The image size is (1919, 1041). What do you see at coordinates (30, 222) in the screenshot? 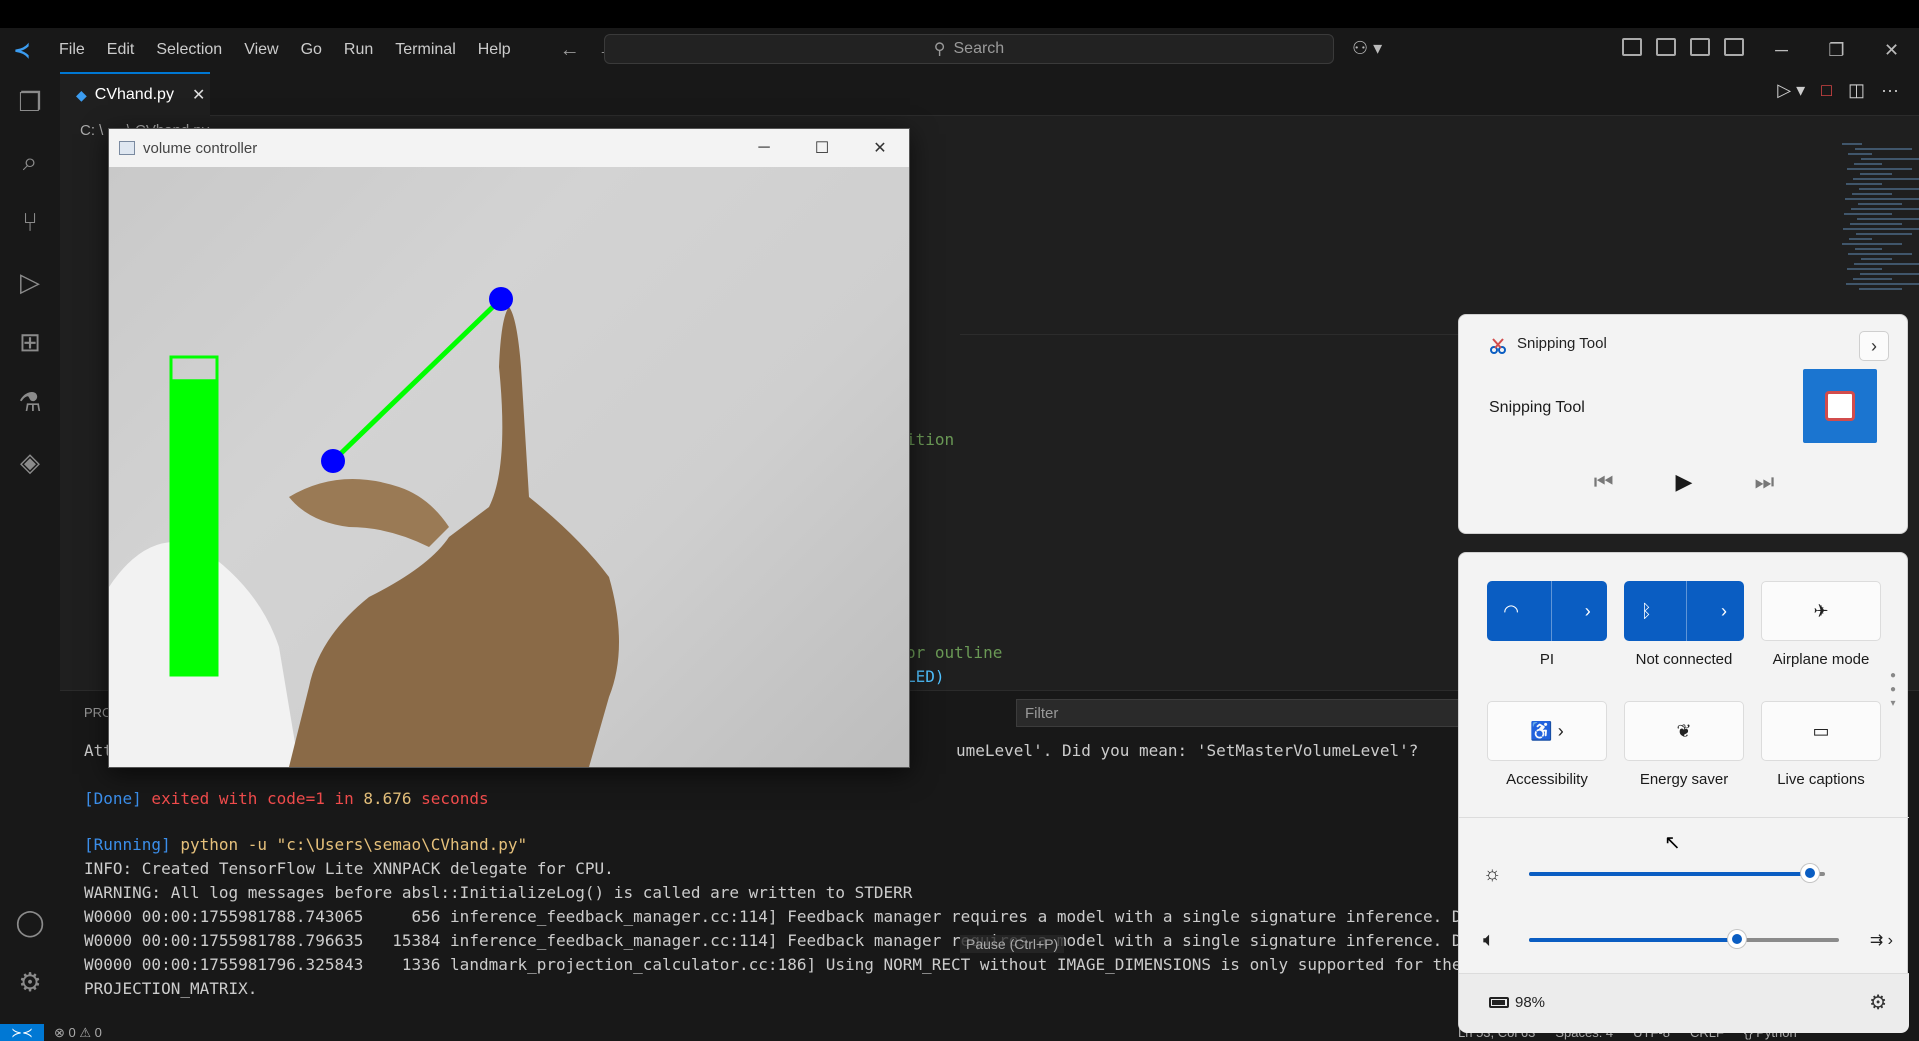
I see `source-control-icon: ⑂` at bounding box center [30, 222].